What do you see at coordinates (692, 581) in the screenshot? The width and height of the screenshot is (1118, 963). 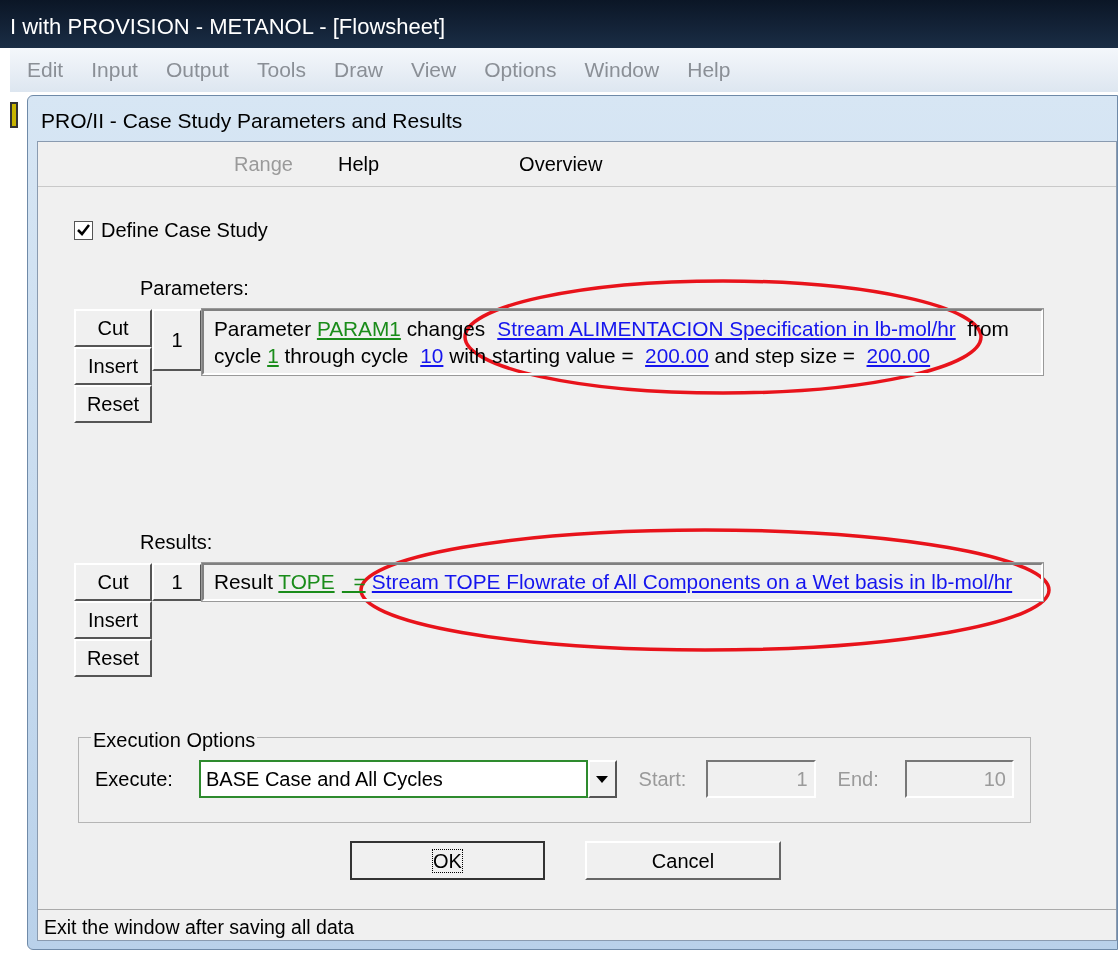 I see `value-link: Stream TOPE Flowrate of All Components on a Wet basis in lb-mol/hr` at bounding box center [692, 581].